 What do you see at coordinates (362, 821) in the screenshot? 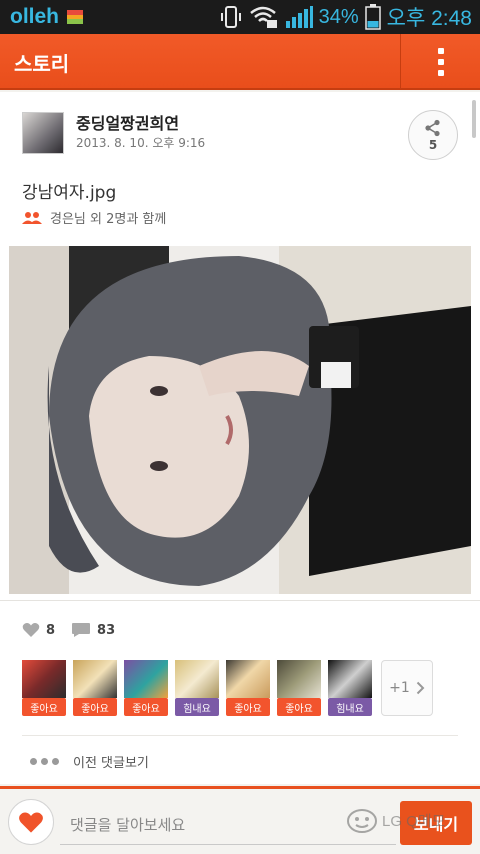
I see `qmemo-logo-icon` at bounding box center [362, 821].